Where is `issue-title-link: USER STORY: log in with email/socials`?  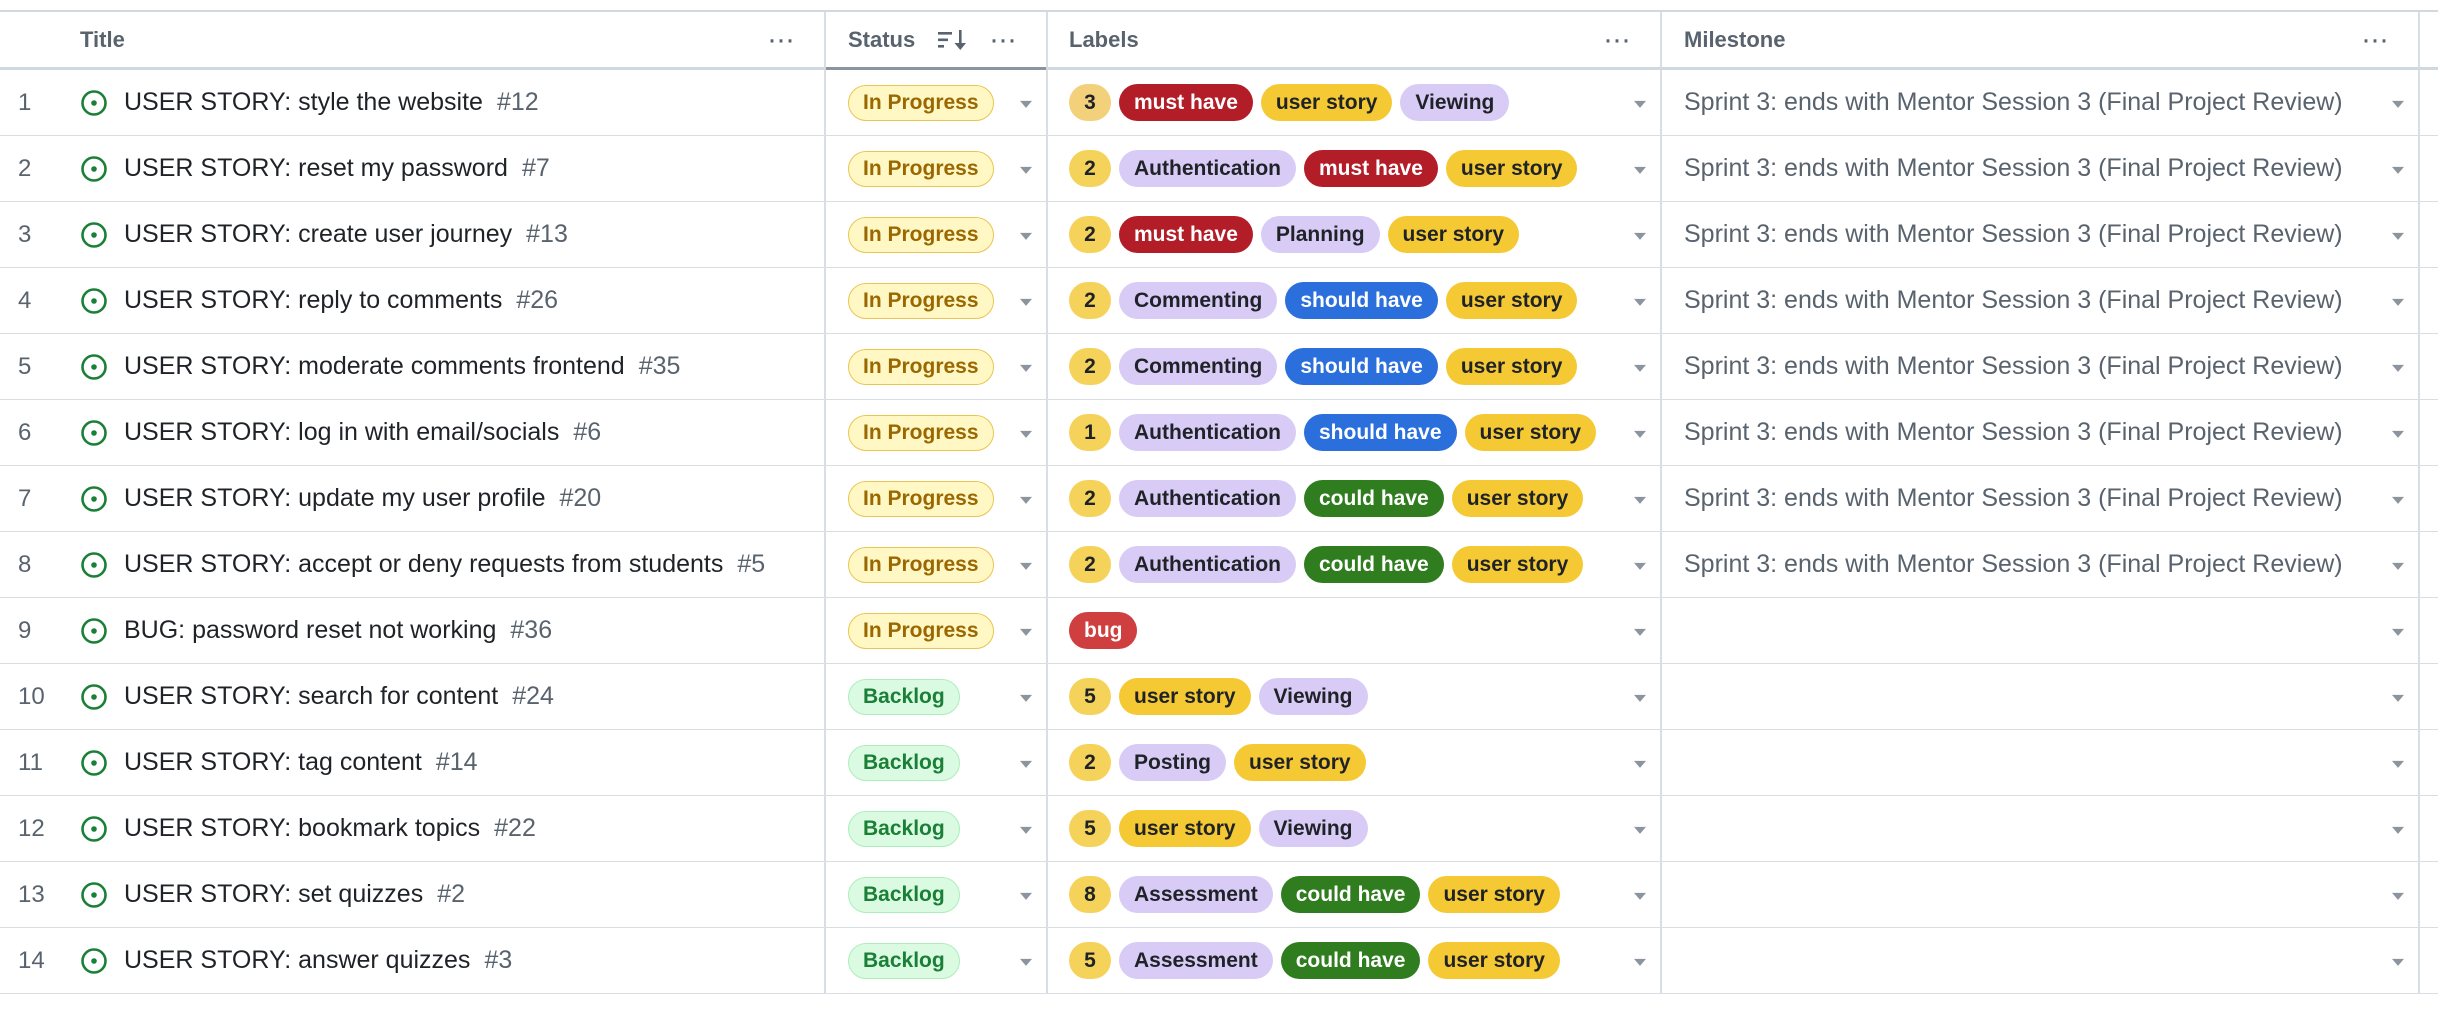 issue-title-link: USER STORY: log in with email/socials is located at coordinates (341, 432).